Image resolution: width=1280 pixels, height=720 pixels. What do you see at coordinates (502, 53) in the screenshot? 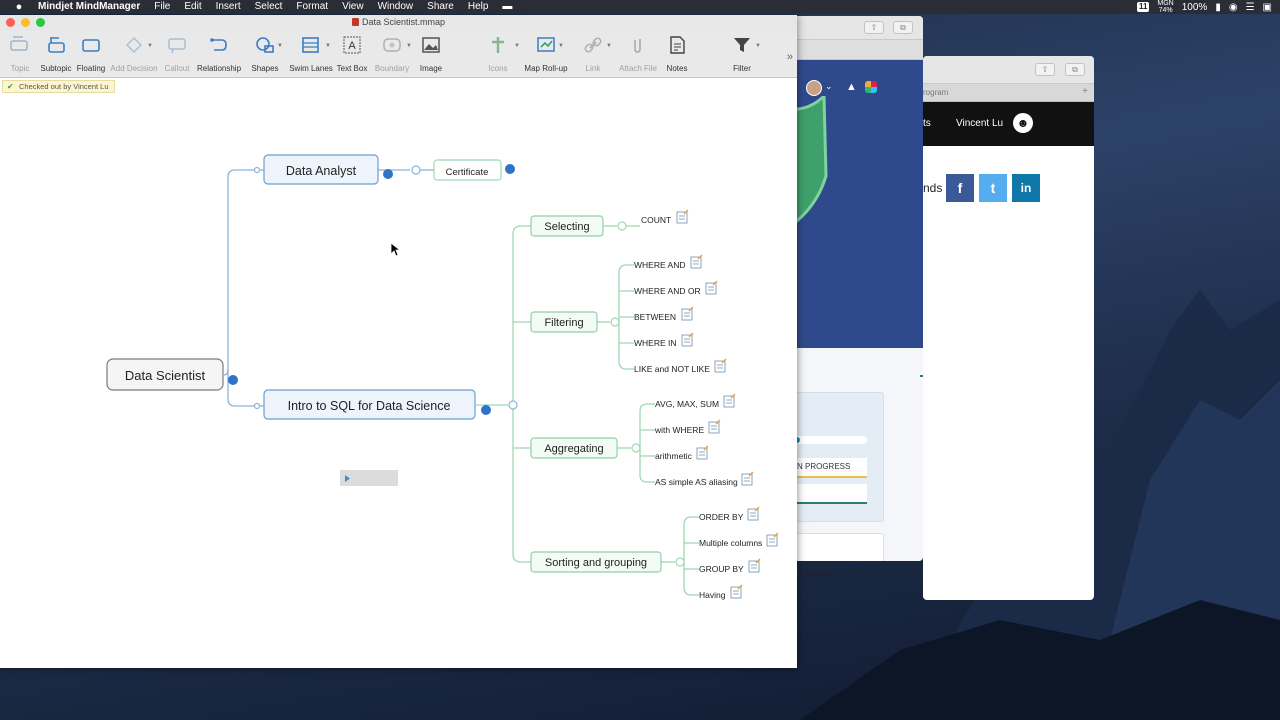
I see `icons-button: ▼ Icons` at bounding box center [502, 53].